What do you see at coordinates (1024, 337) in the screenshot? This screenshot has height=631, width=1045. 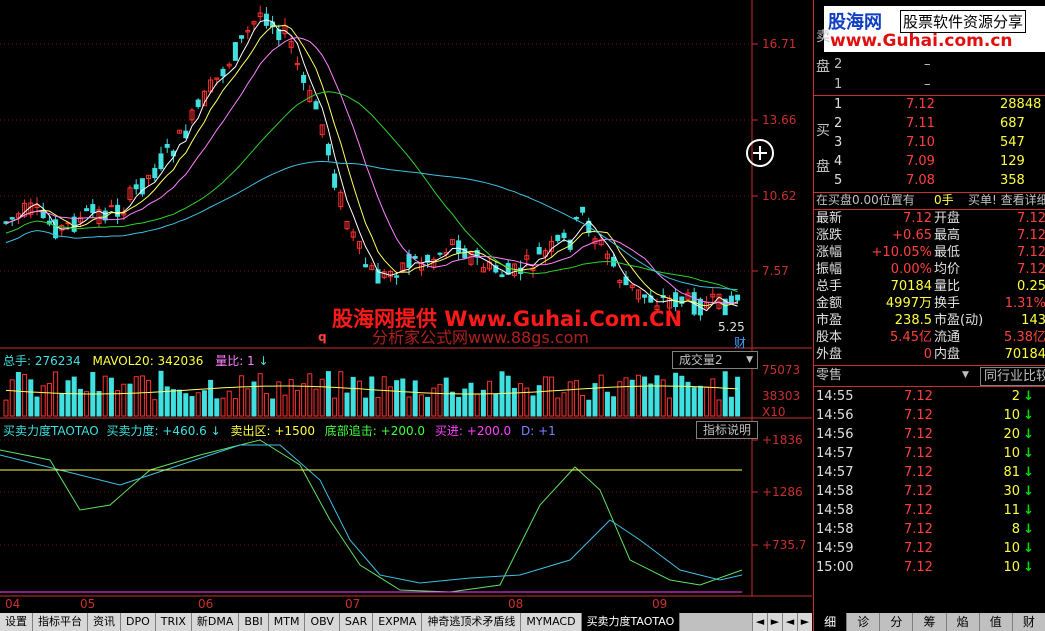 I see `quote-value: 5.38亿` at bounding box center [1024, 337].